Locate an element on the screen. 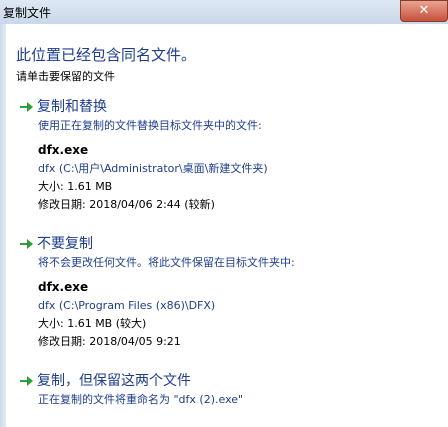  option-title: 复制和替换 is located at coordinates (72, 107).